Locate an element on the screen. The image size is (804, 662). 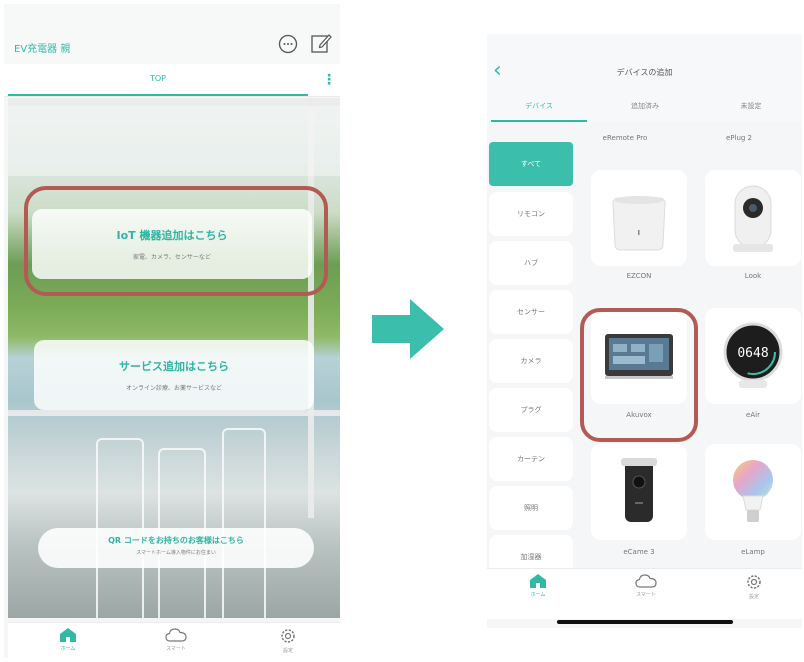
bulb-icon is located at coordinates (753, 491).